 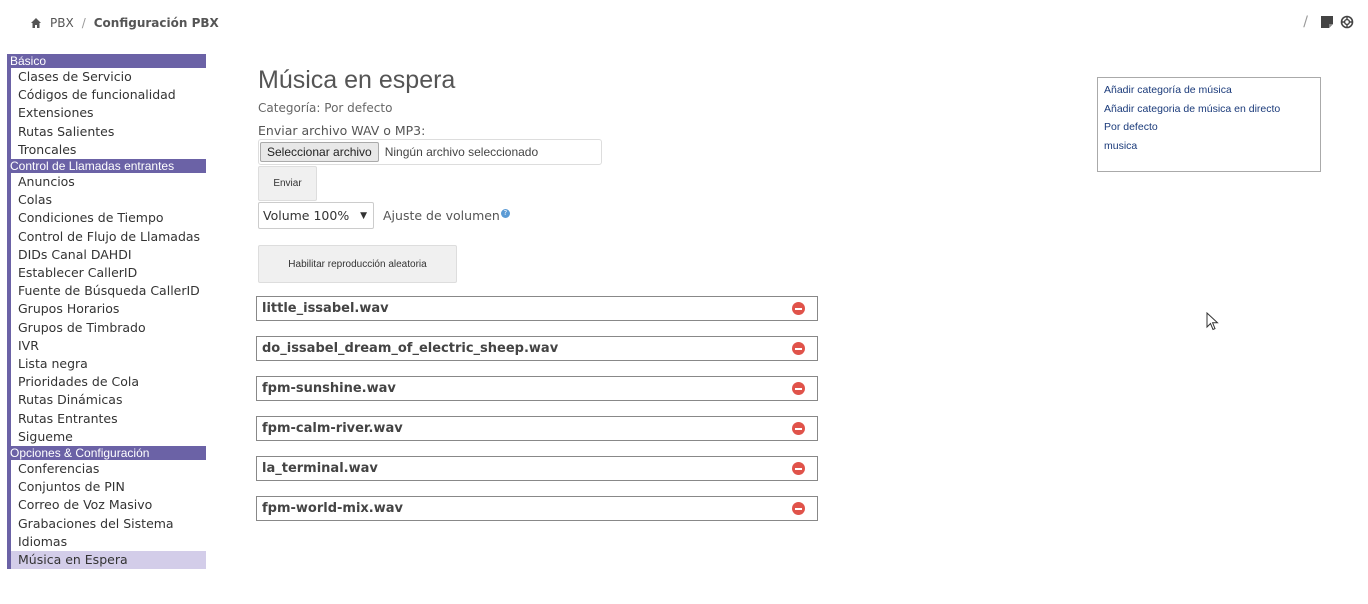 What do you see at coordinates (1347, 22) in the screenshot?
I see `help-lifebuoy-icon` at bounding box center [1347, 22].